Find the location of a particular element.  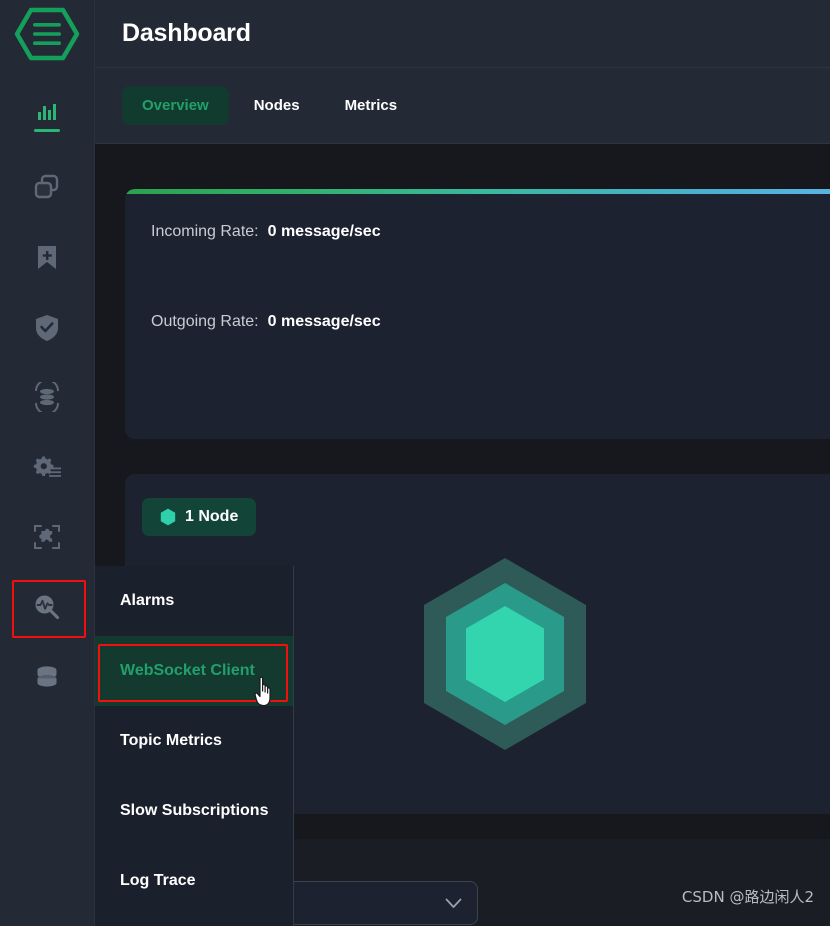

database-stack-icon is located at coordinates (47, 397).